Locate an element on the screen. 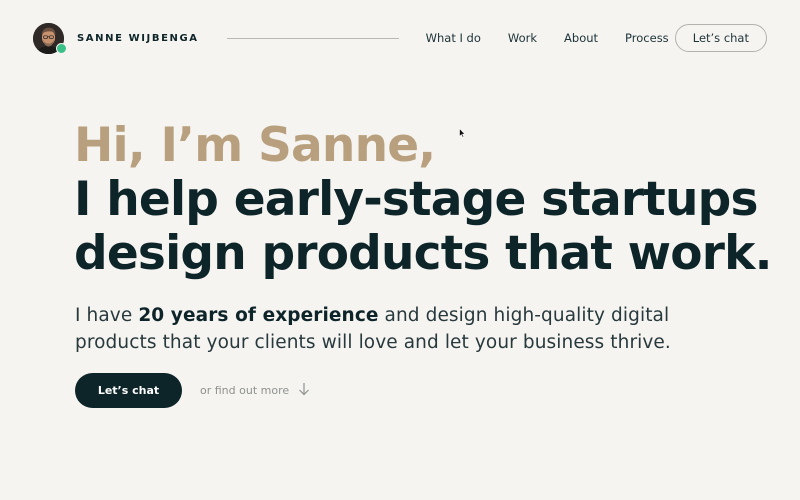 The height and width of the screenshot is (500, 800). nav-item-about: About is located at coordinates (581, 38).